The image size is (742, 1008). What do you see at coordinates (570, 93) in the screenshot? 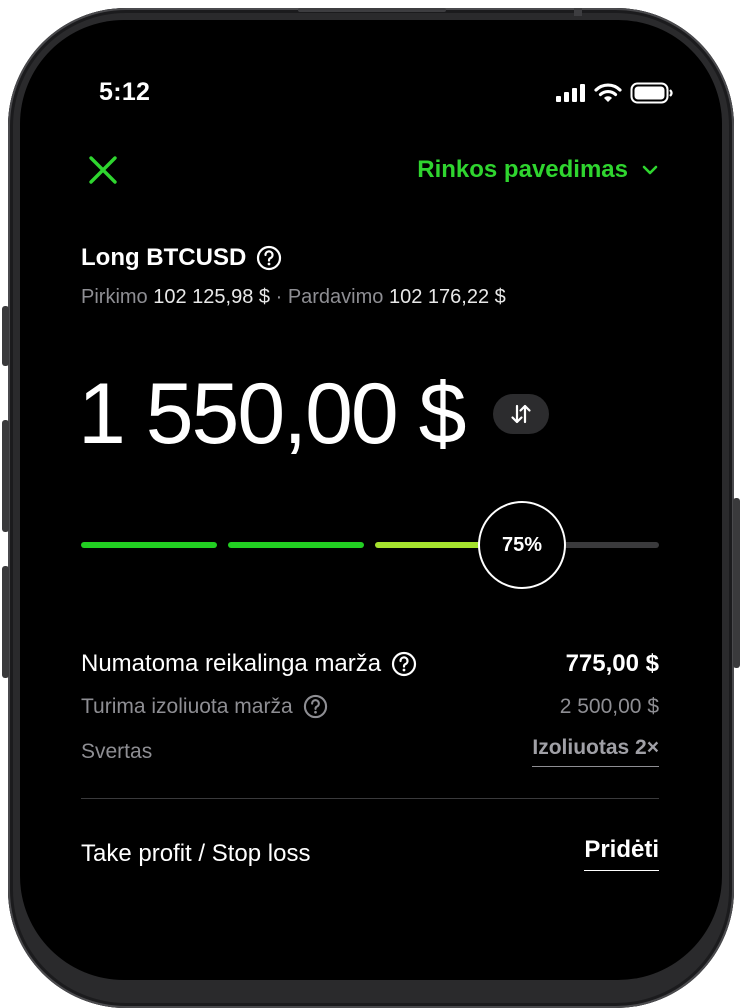
I see `signal-icon` at bounding box center [570, 93].